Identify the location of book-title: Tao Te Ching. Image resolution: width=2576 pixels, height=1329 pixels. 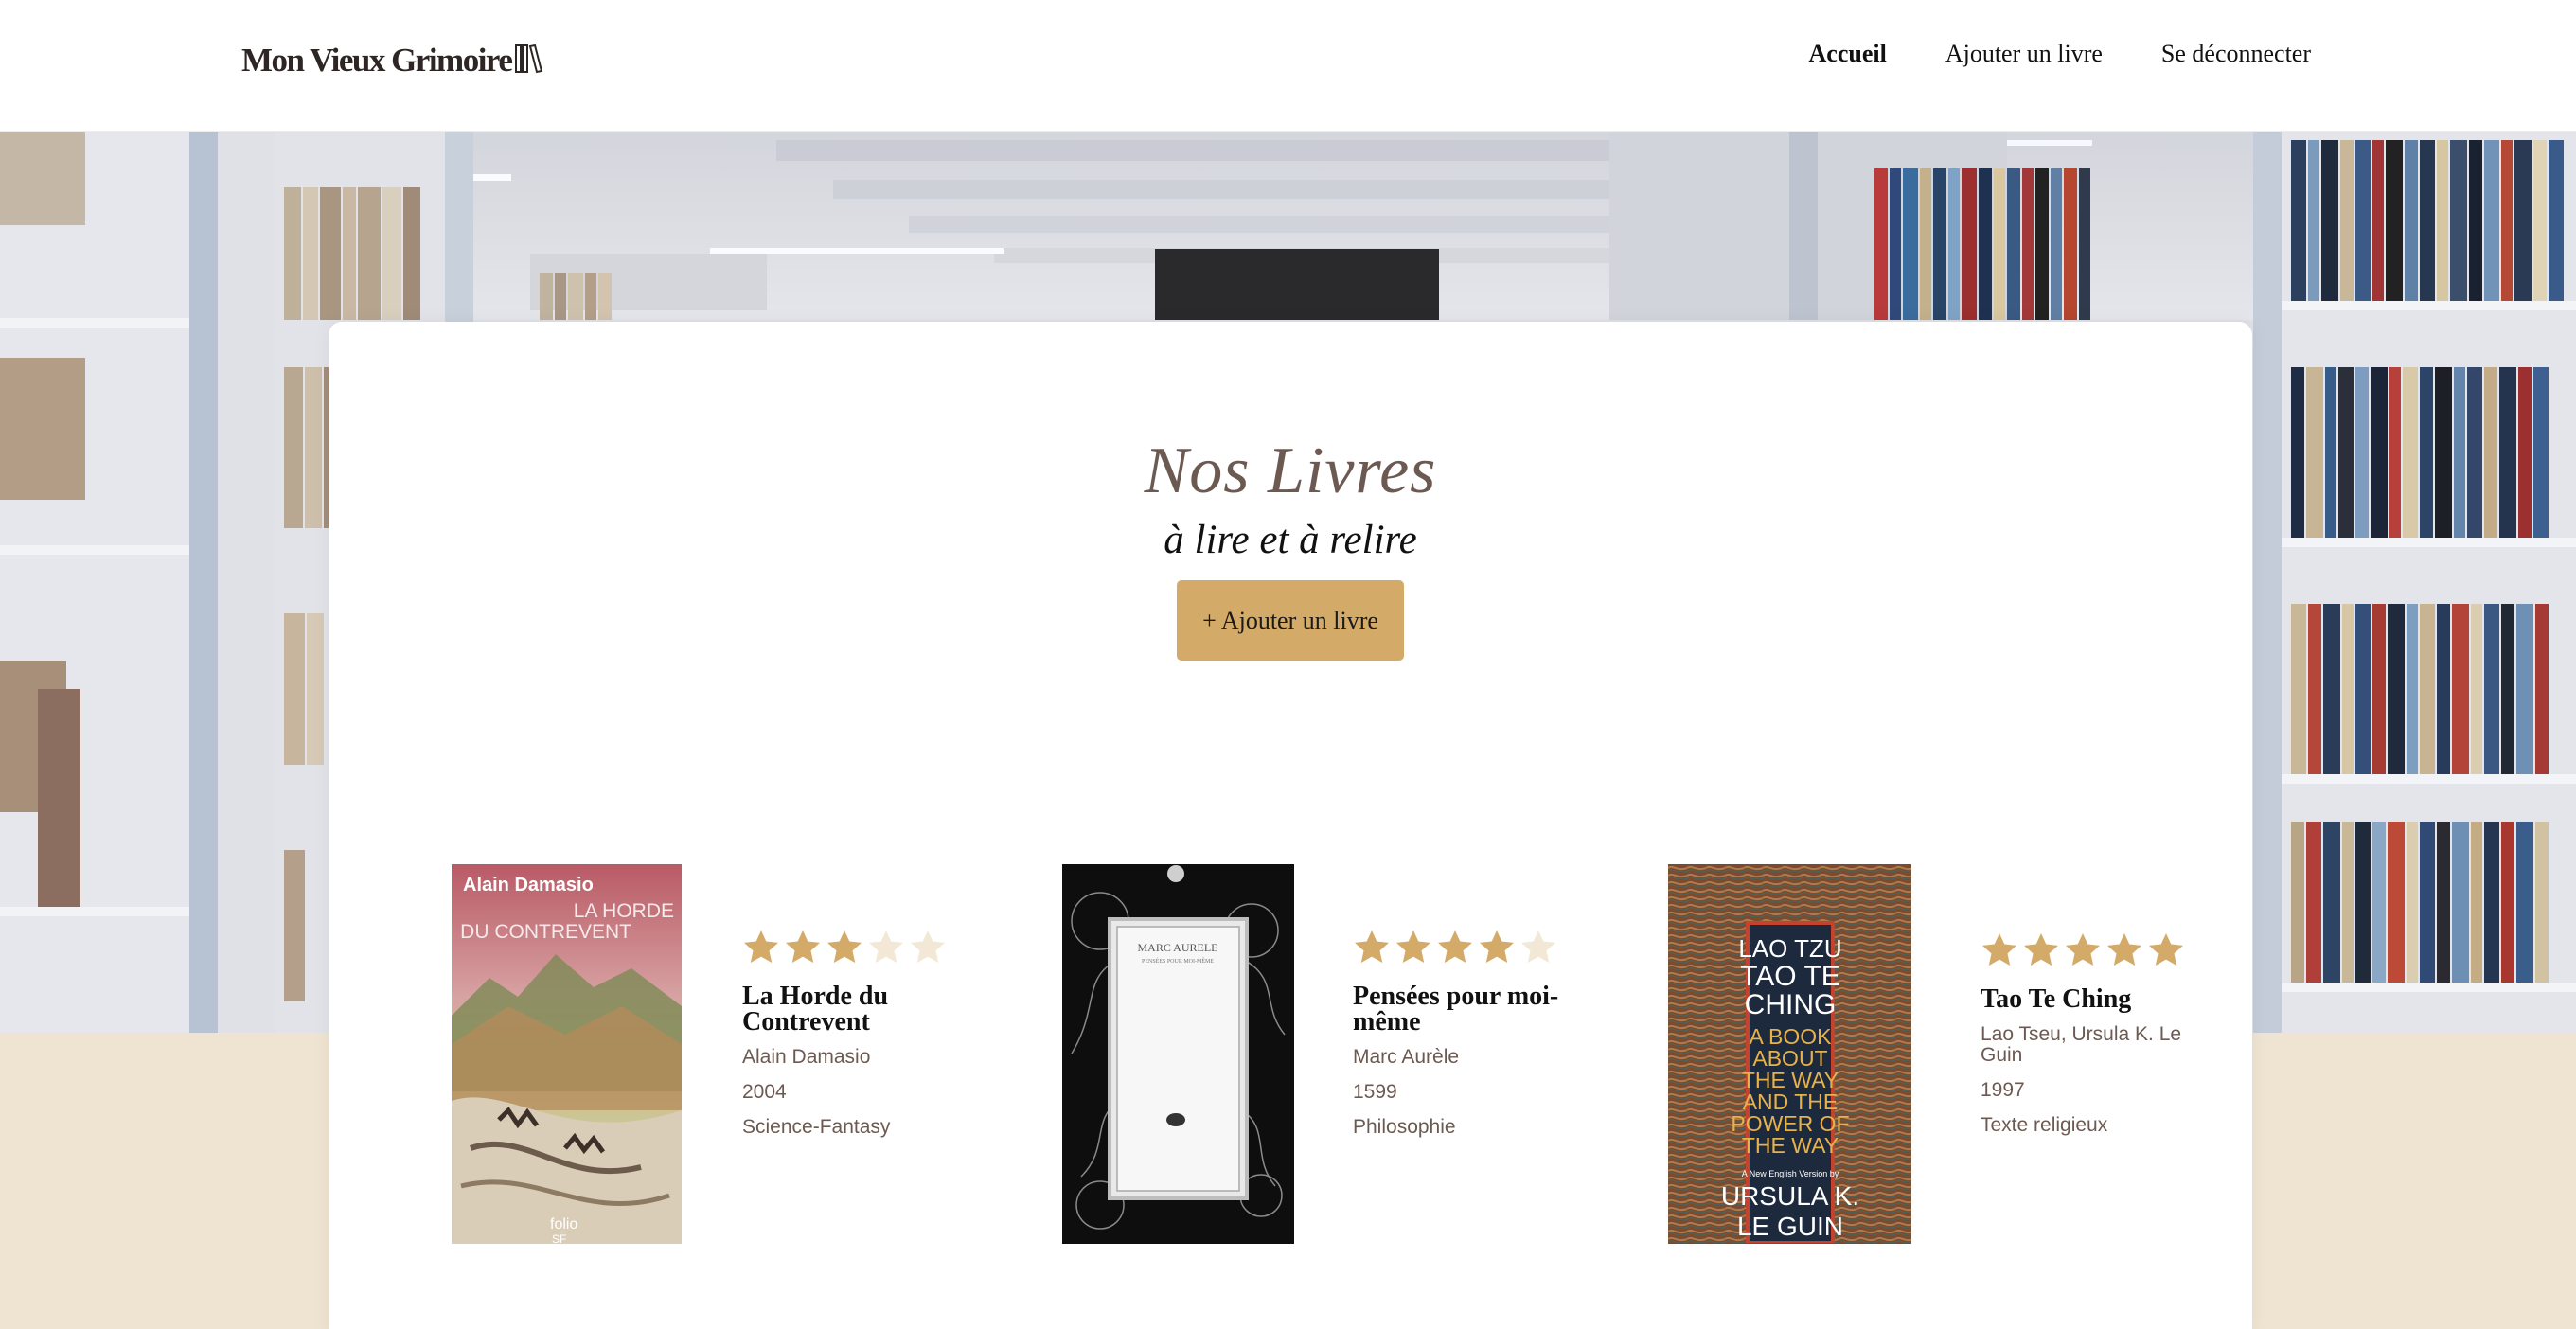
(2089, 1000).